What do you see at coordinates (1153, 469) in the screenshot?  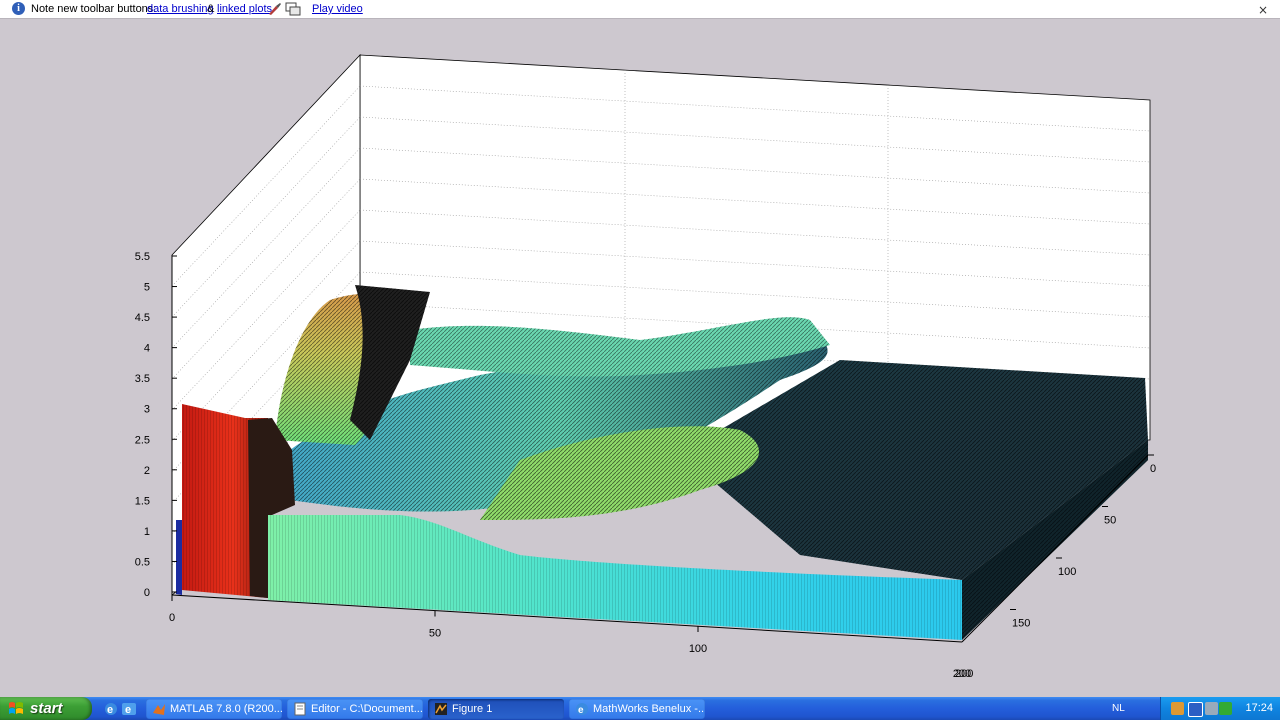 I see `y-tick-label: 0` at bounding box center [1153, 469].